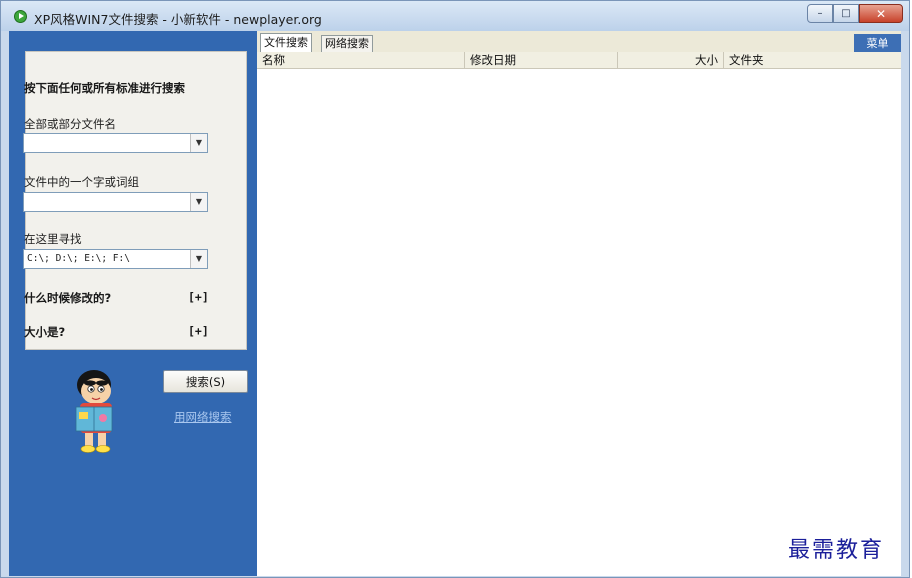 This screenshot has height=578, width=912. I want to click on column-name: 名称, so click(361, 60).